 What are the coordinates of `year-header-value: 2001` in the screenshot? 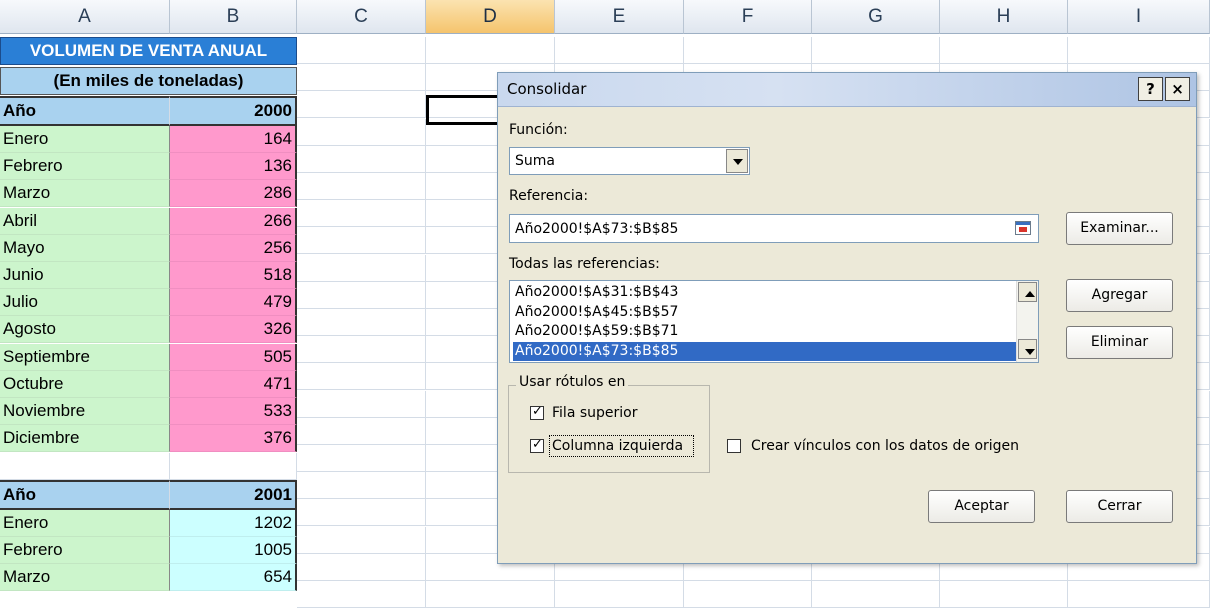 It's located at (233, 495).